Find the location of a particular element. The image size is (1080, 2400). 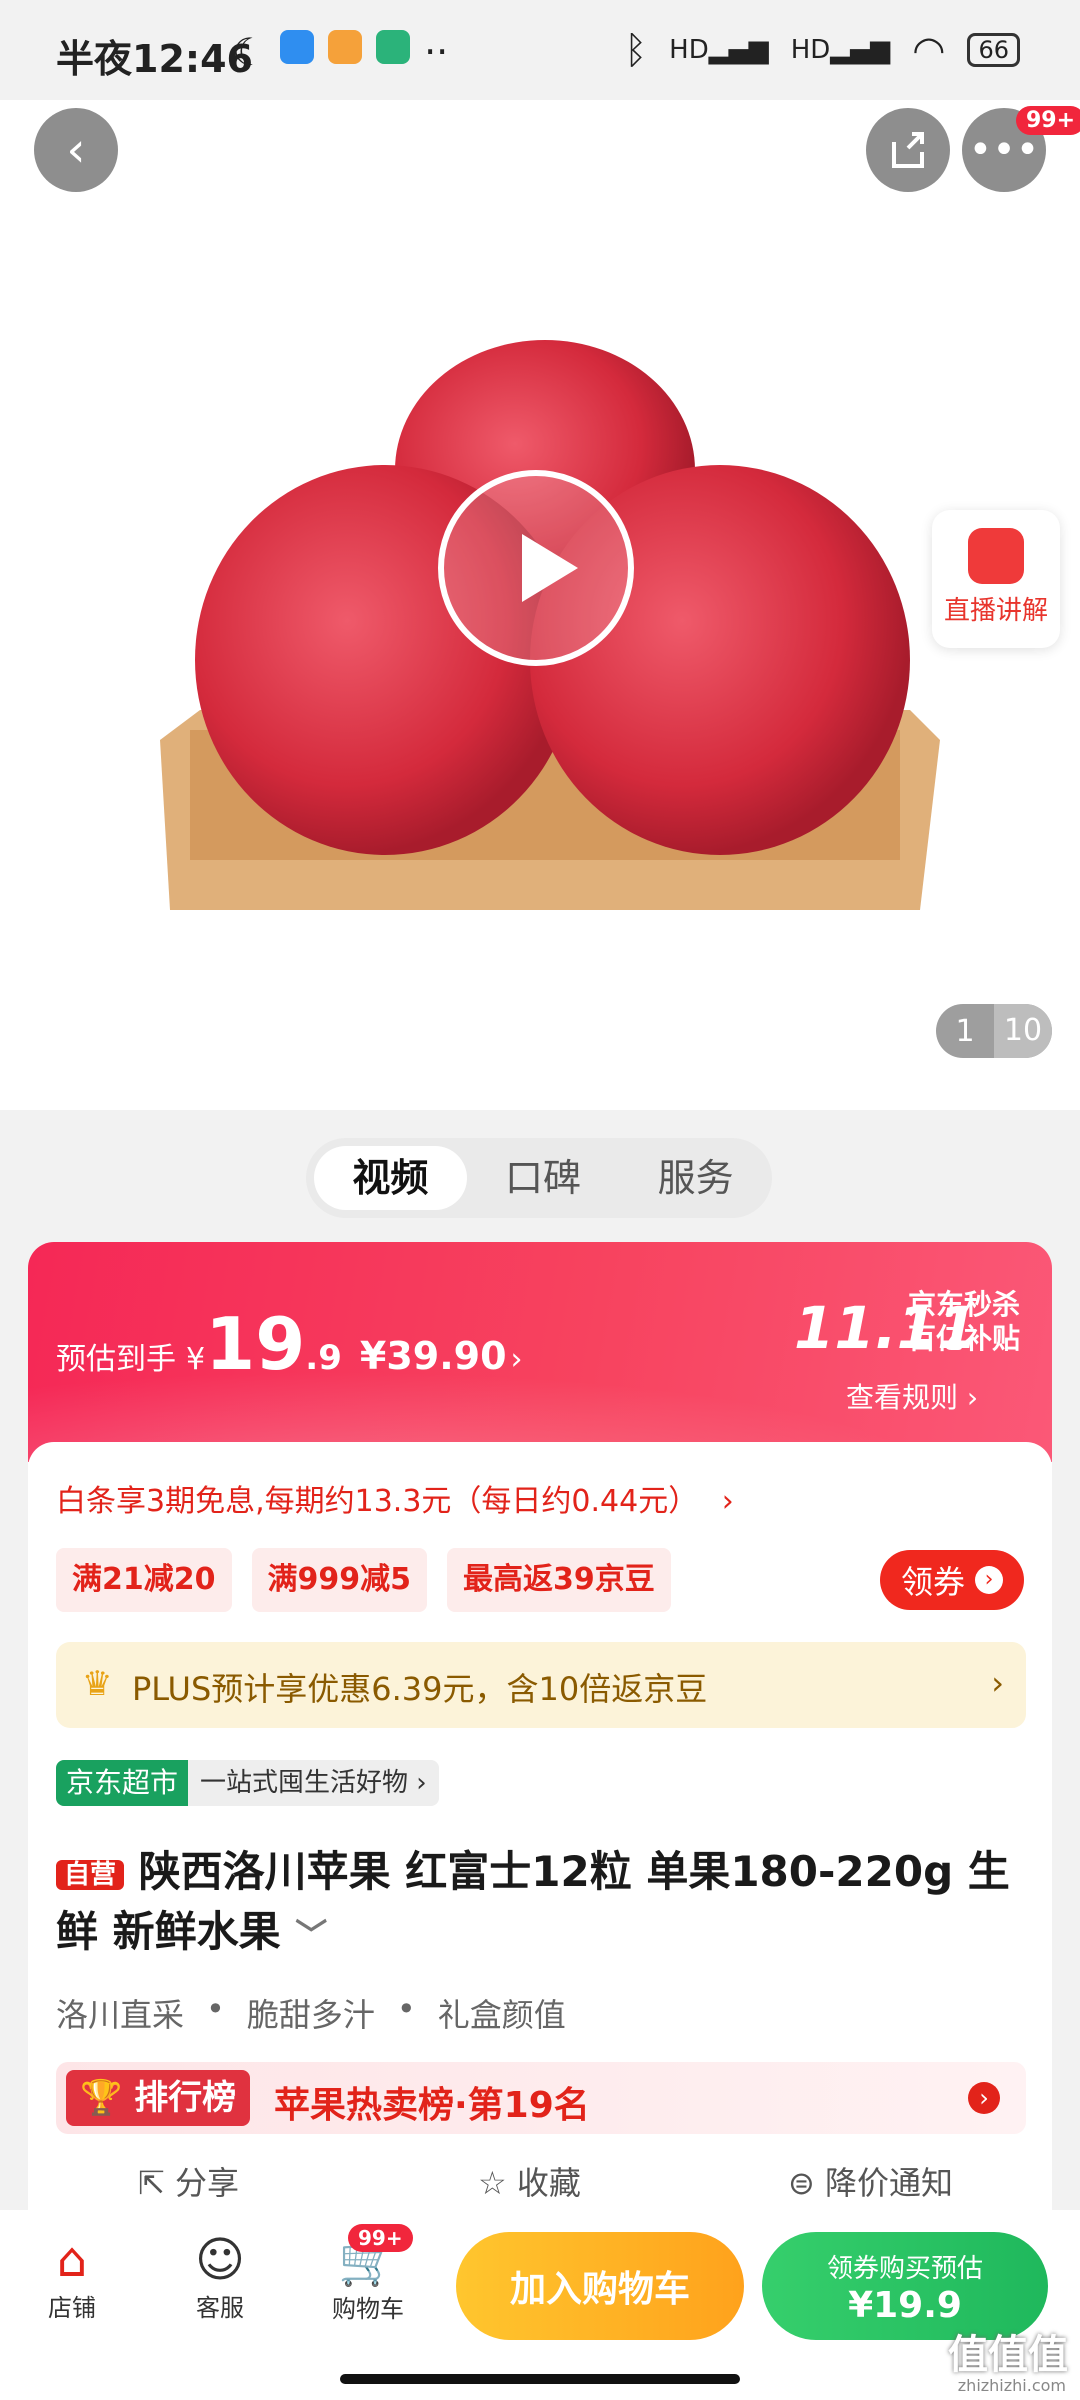

crown-icon: ♛ is located at coordinates (97, 1684).